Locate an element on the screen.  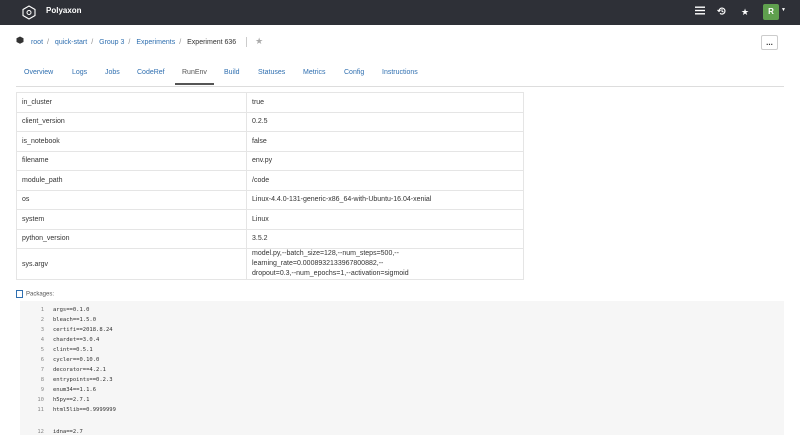
package-entry: clint==0.5.1 is located at coordinates (73, 350).